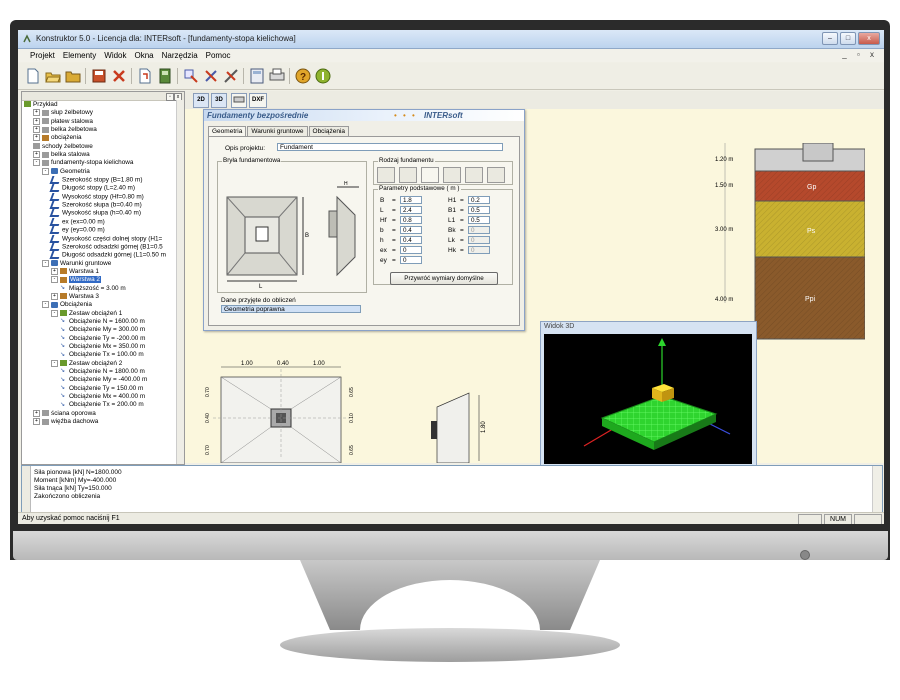 This screenshot has width=900, height=700. I want to click on param-input-h: 0.4, so click(411, 240).